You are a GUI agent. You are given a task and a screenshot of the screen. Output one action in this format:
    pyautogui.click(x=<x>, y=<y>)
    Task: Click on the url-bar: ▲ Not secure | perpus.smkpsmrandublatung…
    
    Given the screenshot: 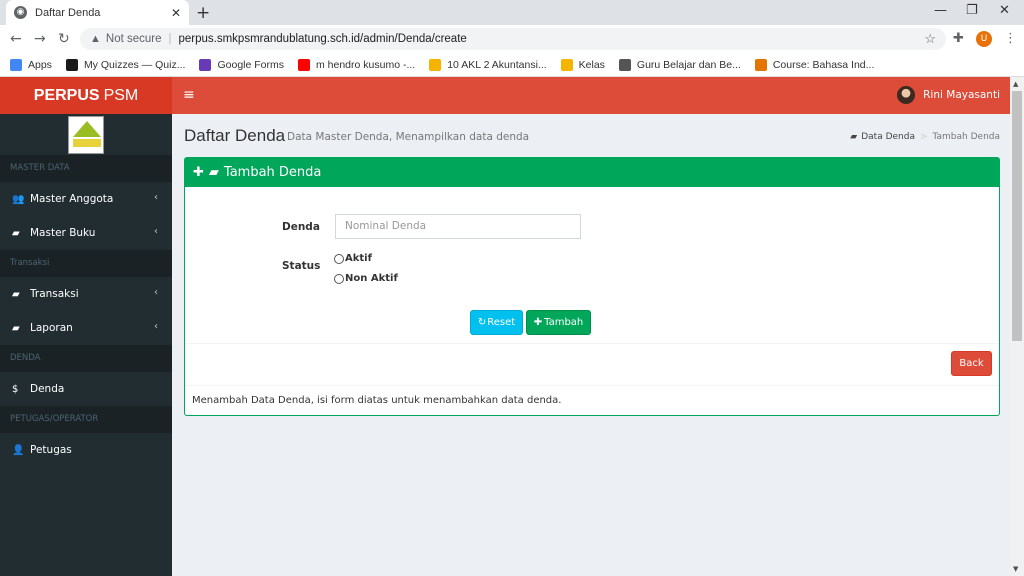 What is the action you would take?
    pyautogui.click(x=513, y=39)
    